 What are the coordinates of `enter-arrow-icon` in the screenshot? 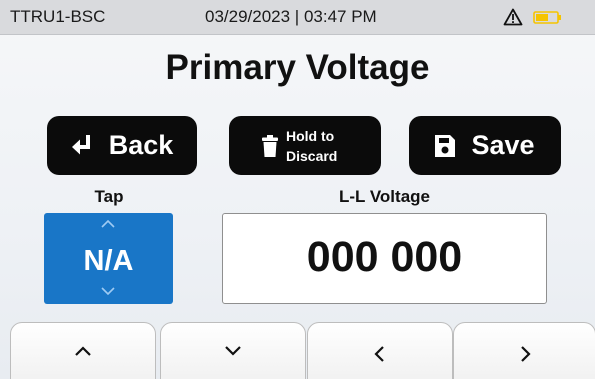 It's located at (80, 144).